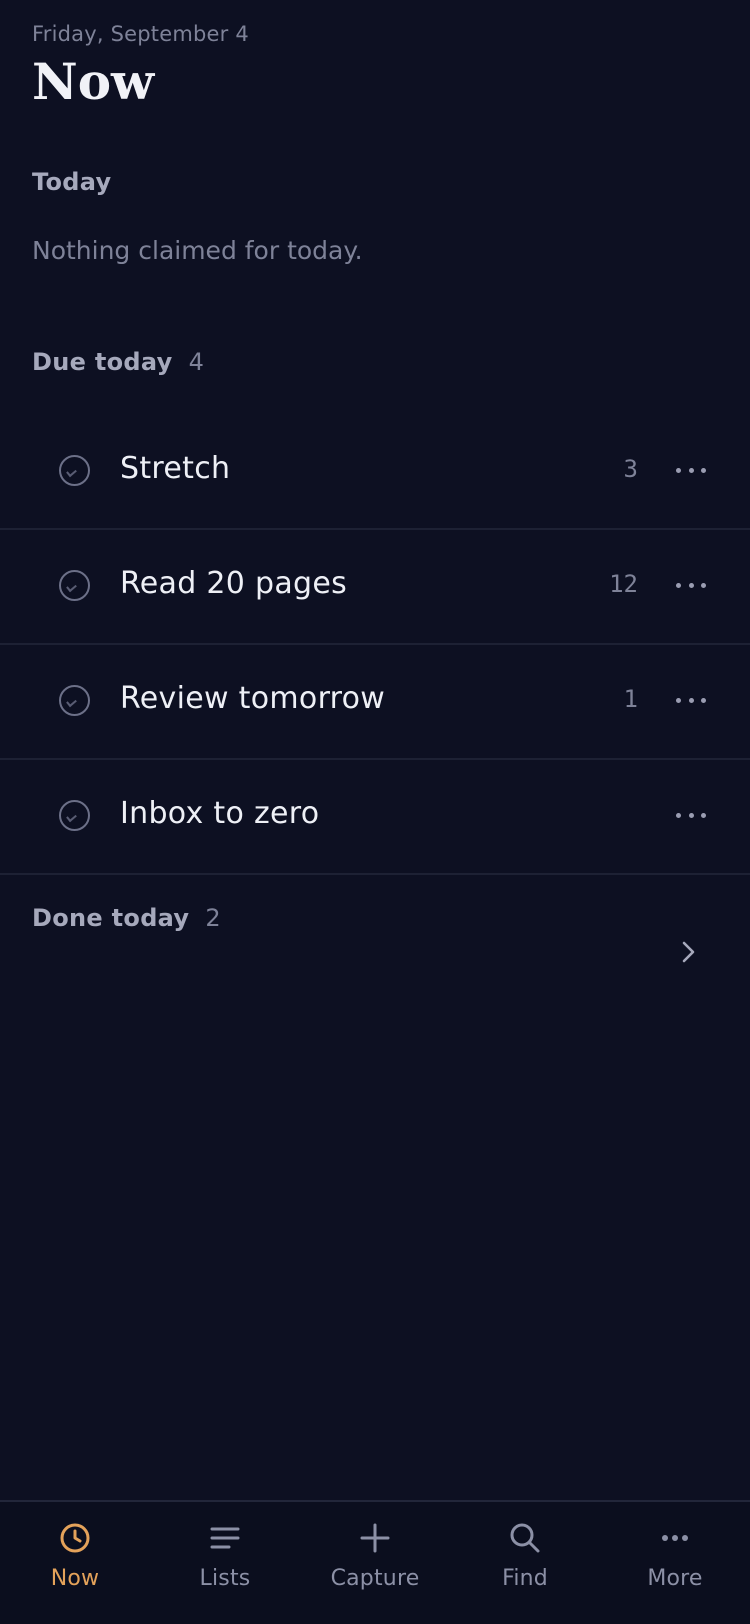  Describe the element at coordinates (140, 34) in the screenshot. I see `date-label: Friday, September 4` at that location.